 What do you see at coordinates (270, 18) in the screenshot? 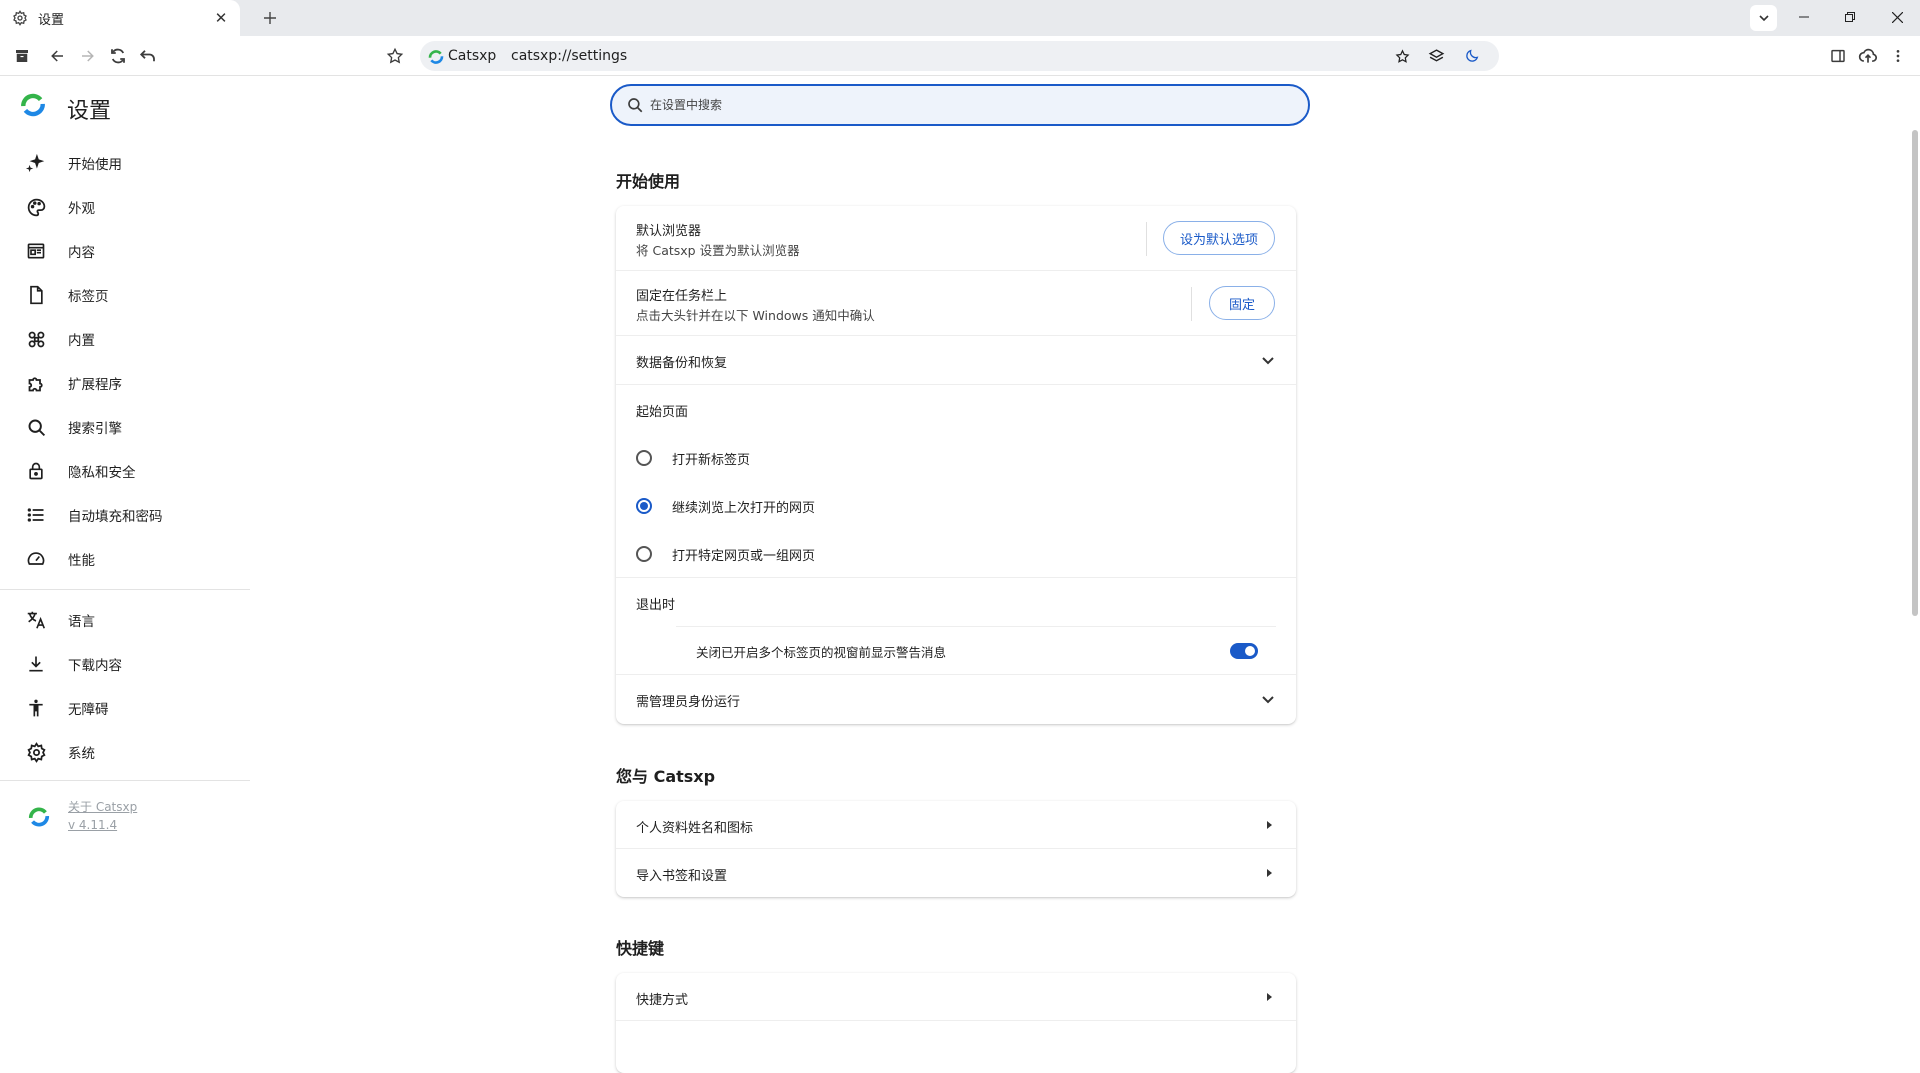
I see `new-tab-button` at bounding box center [270, 18].